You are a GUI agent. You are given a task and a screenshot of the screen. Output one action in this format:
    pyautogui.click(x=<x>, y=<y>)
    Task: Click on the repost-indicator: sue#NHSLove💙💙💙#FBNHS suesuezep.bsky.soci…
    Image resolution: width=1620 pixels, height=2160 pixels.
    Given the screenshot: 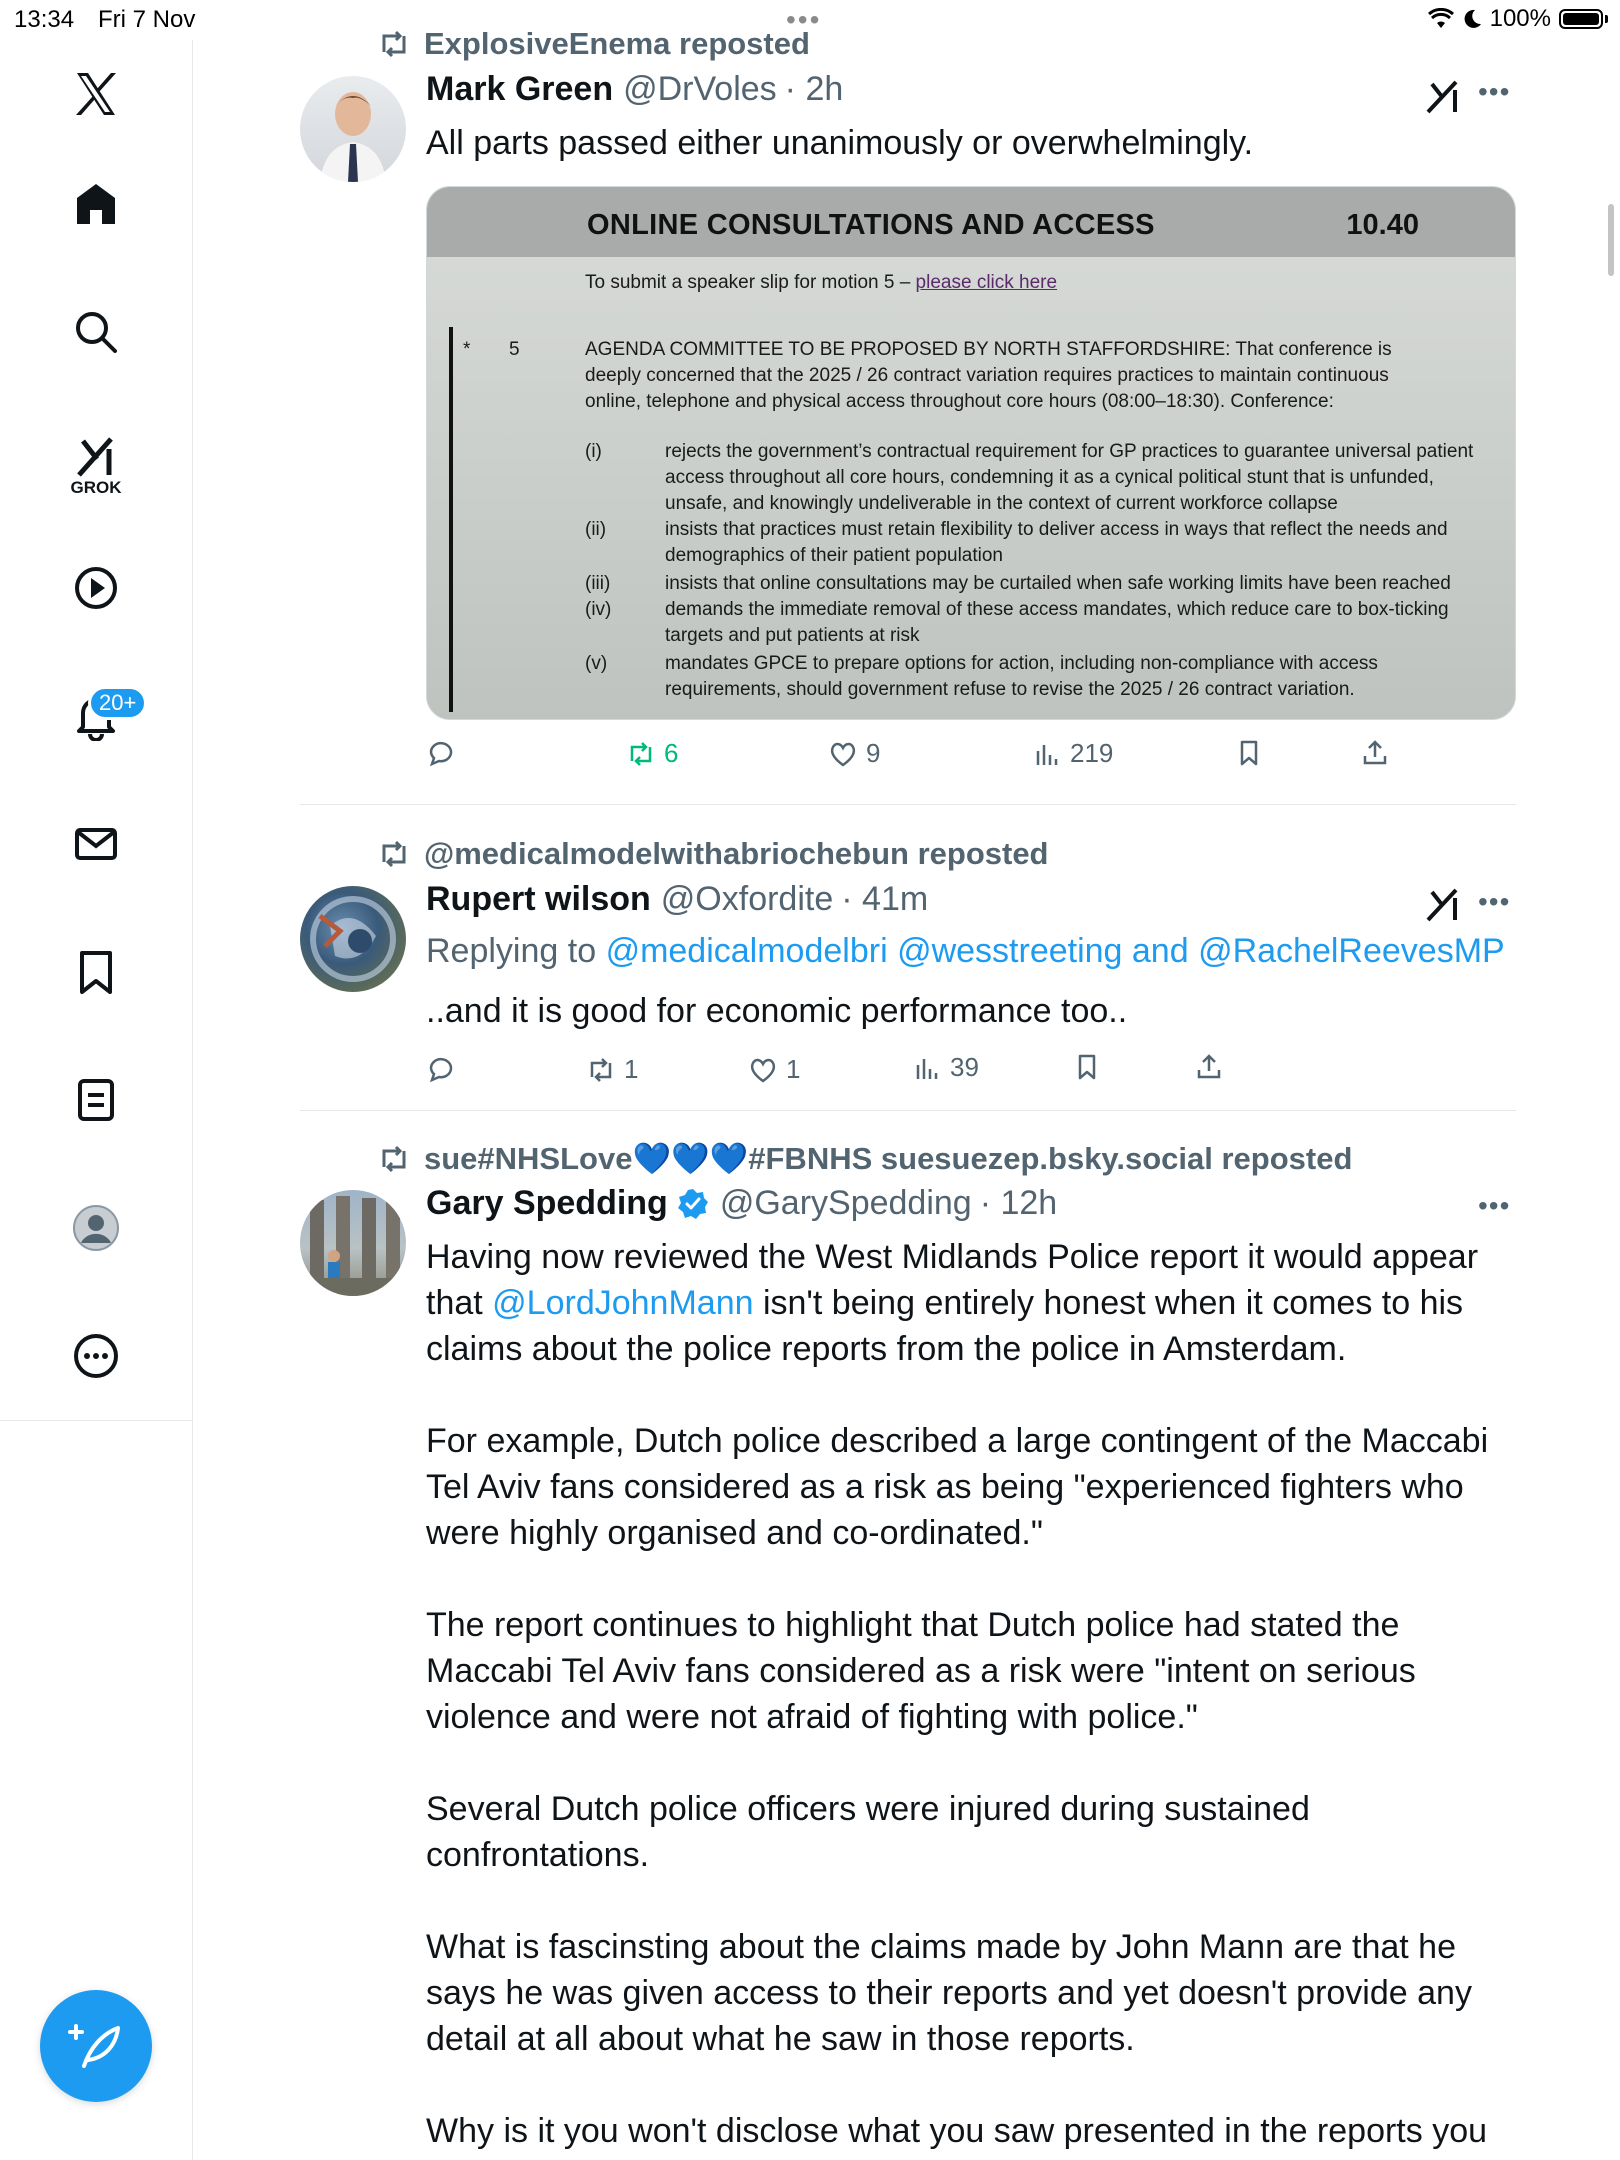 What is the action you would take?
    pyautogui.click(x=865, y=1158)
    